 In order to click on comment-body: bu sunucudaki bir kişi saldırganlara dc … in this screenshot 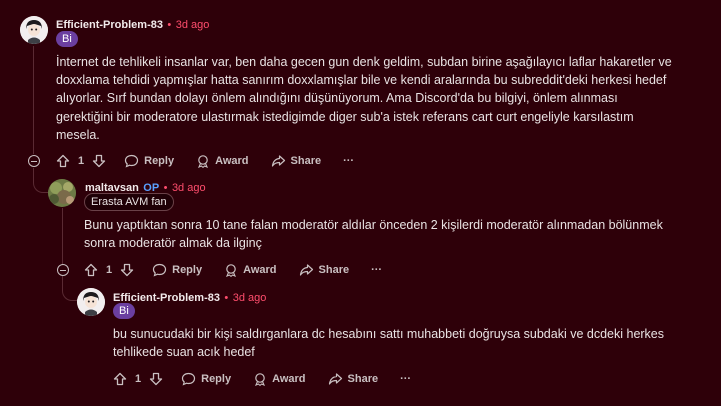, I will do `click(389, 343)`.